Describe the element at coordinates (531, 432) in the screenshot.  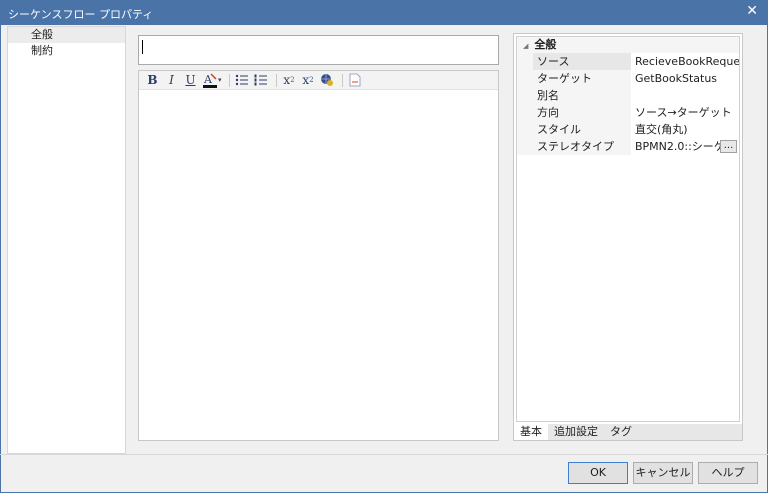
I see `tab-basic: 基本` at that location.